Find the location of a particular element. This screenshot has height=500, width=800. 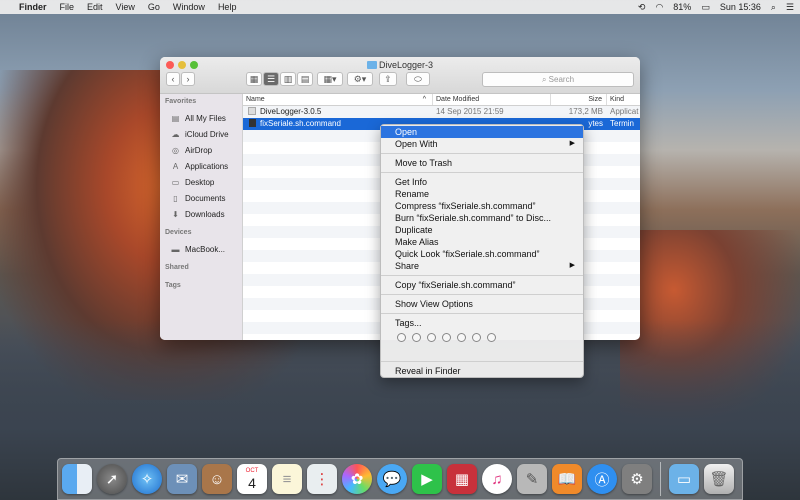

menu-help: Help is located at coordinates (227, 7).